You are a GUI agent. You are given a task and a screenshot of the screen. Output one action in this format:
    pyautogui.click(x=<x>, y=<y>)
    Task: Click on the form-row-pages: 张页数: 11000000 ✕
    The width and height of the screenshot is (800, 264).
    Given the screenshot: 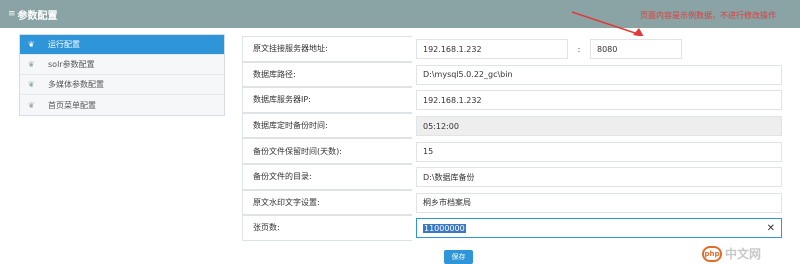 What is the action you would take?
    pyautogui.click(x=521, y=228)
    